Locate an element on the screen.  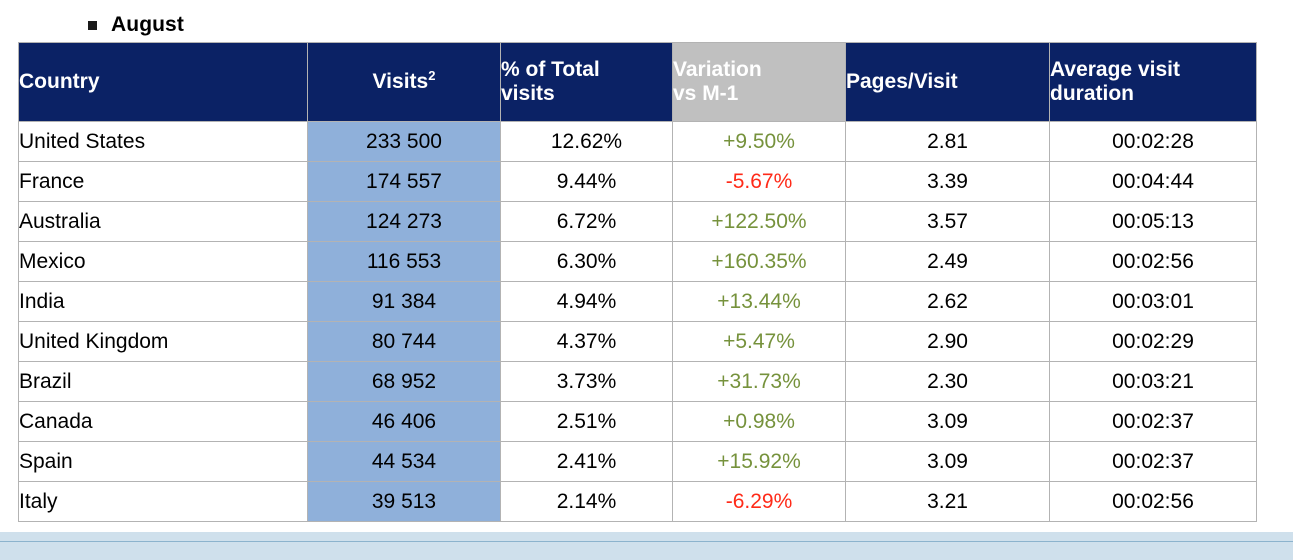
footer-band is located at coordinates (646, 545).